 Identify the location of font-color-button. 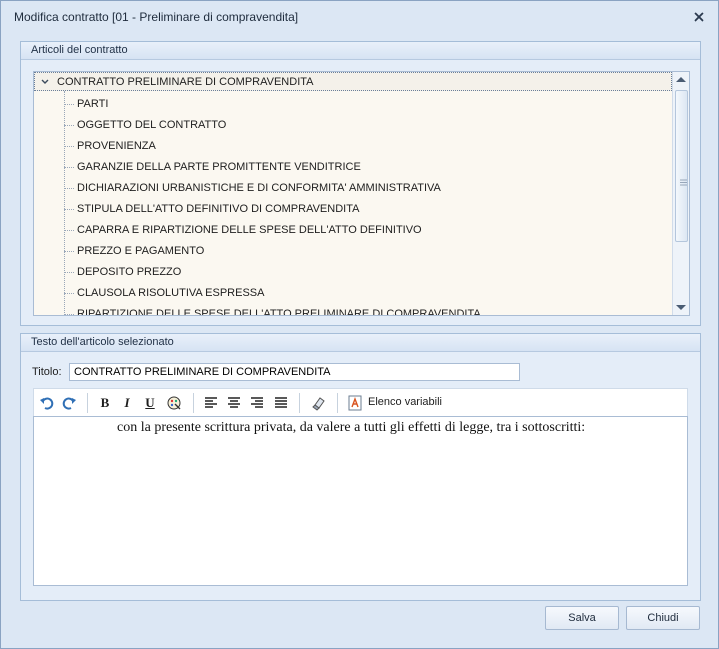
(174, 403).